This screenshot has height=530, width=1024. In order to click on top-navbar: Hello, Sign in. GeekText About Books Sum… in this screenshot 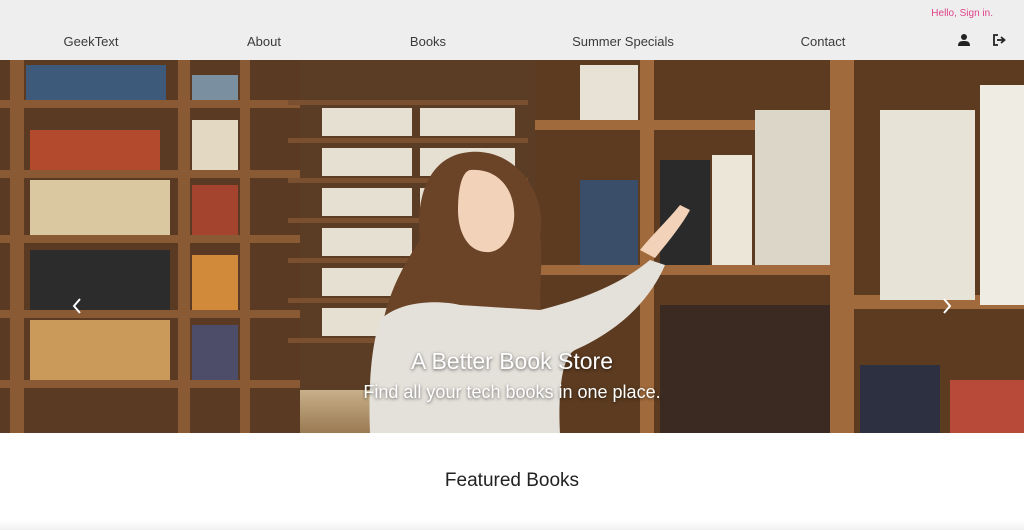, I will do `click(512, 30)`.